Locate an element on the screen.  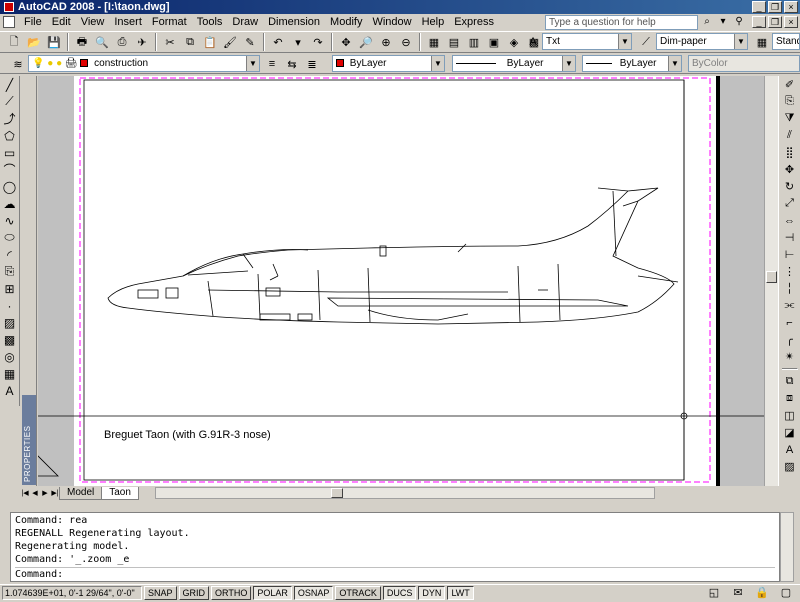
copy-icon: ⧉ is located at coordinates (190, 42).